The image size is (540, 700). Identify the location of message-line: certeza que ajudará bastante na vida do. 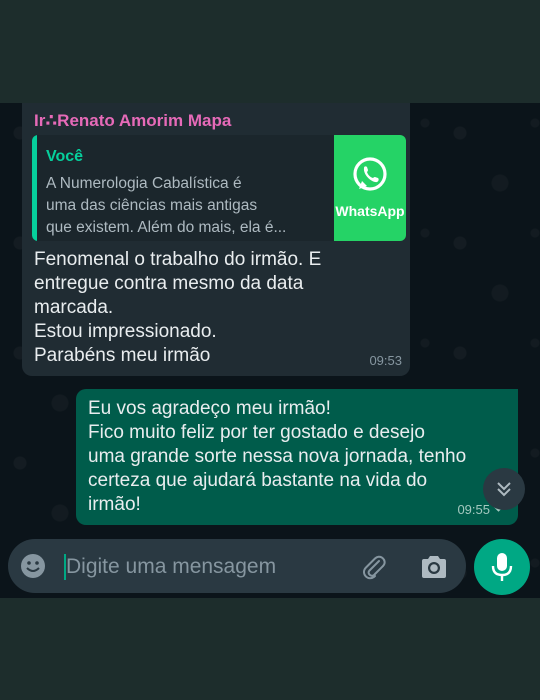
(258, 480).